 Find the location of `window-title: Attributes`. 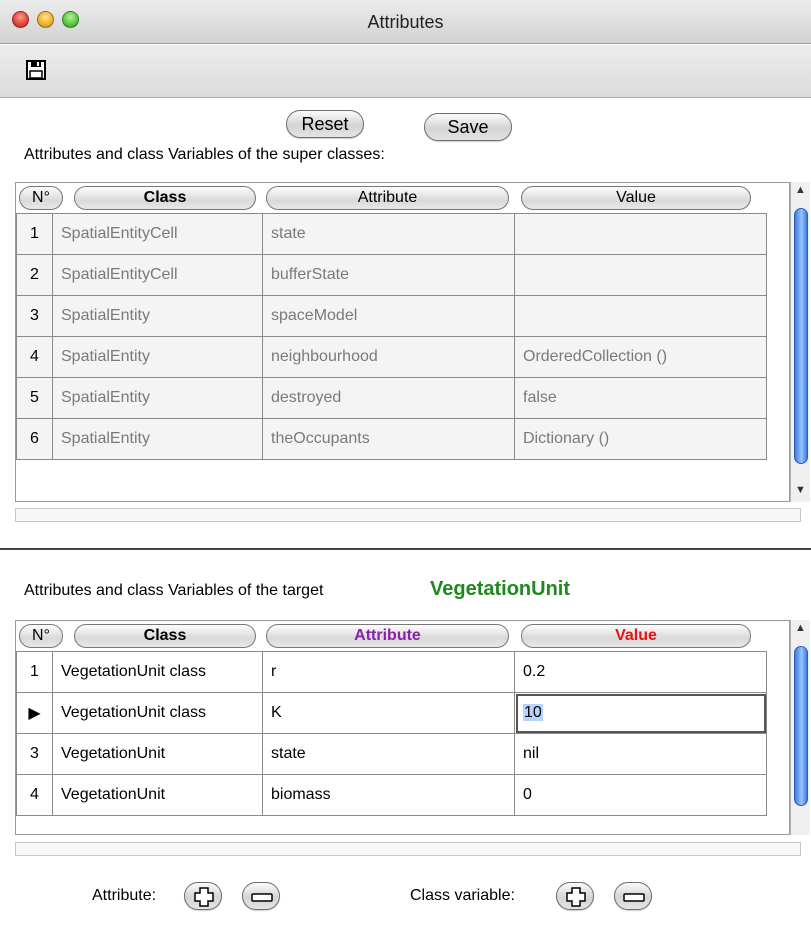

window-title: Attributes is located at coordinates (405, 22).